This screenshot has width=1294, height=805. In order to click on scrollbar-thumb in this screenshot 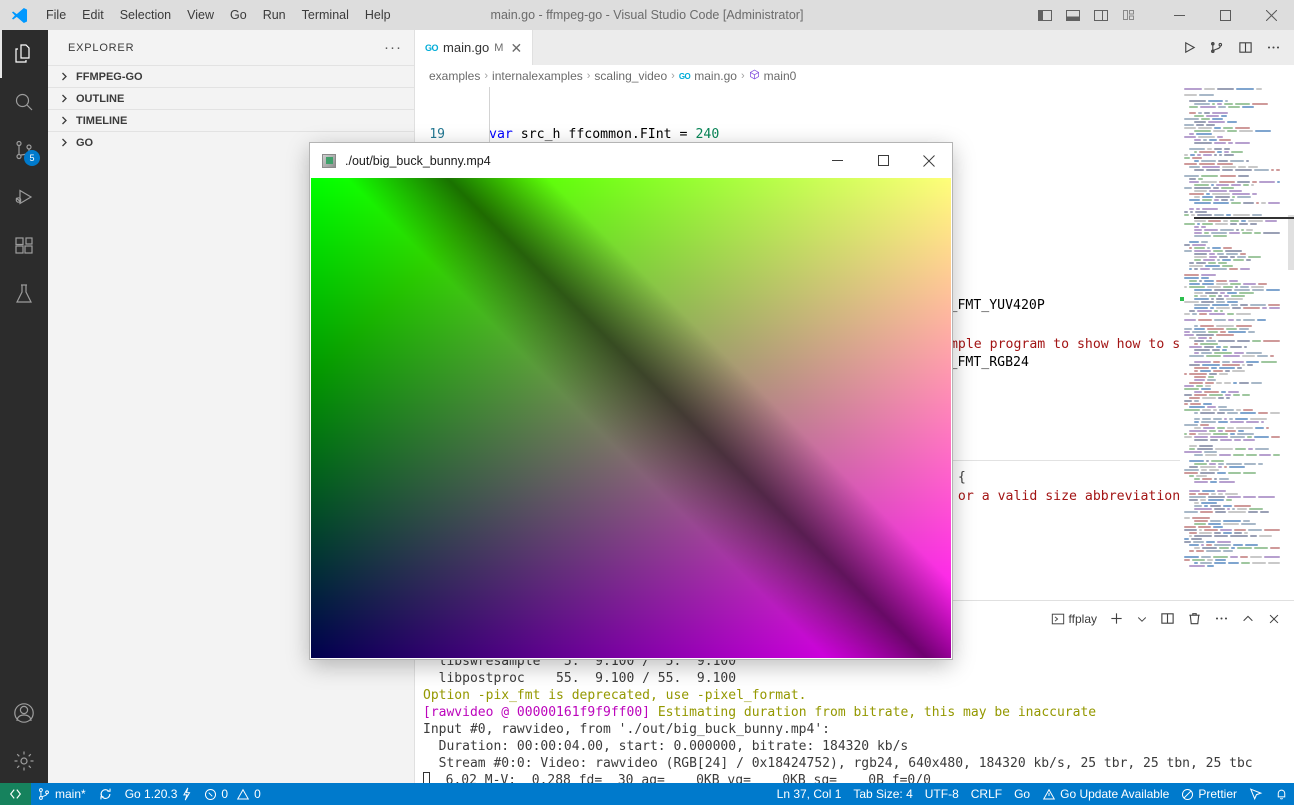, I will do `click(1291, 242)`.